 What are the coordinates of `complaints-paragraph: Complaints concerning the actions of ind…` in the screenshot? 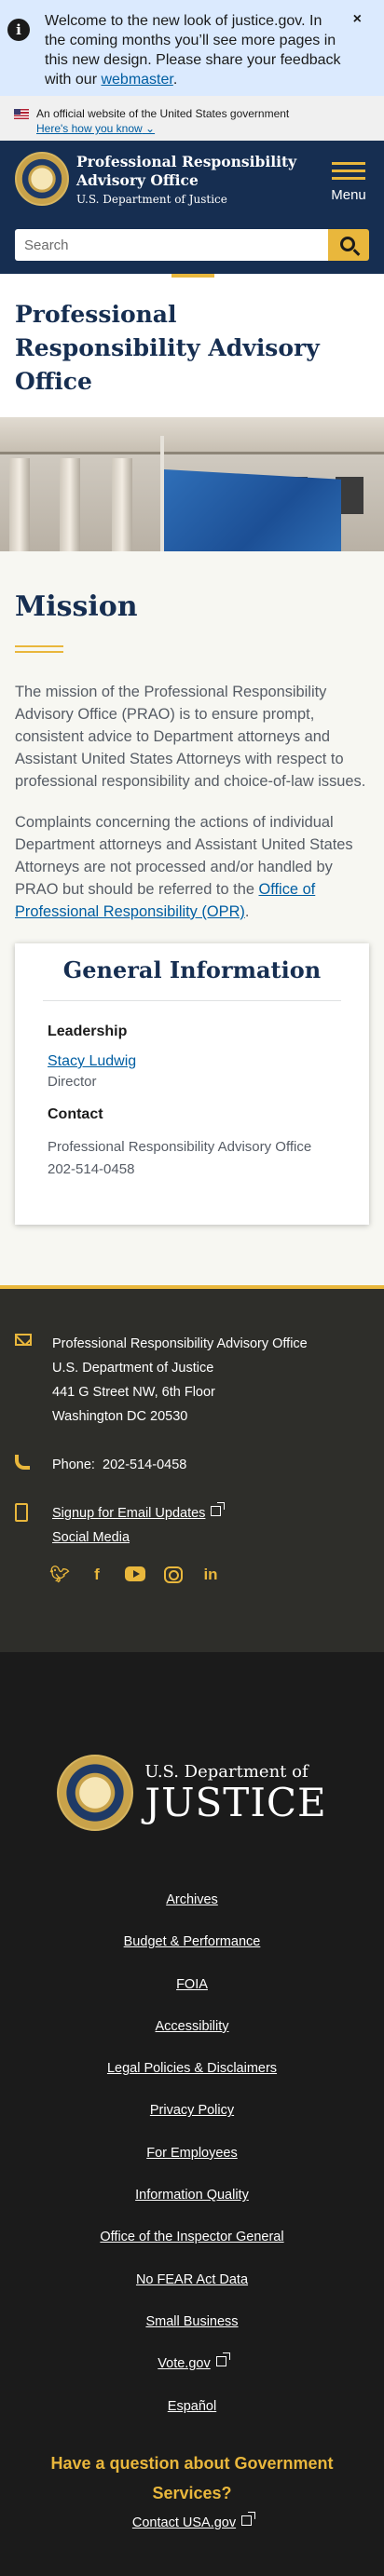 It's located at (184, 867).